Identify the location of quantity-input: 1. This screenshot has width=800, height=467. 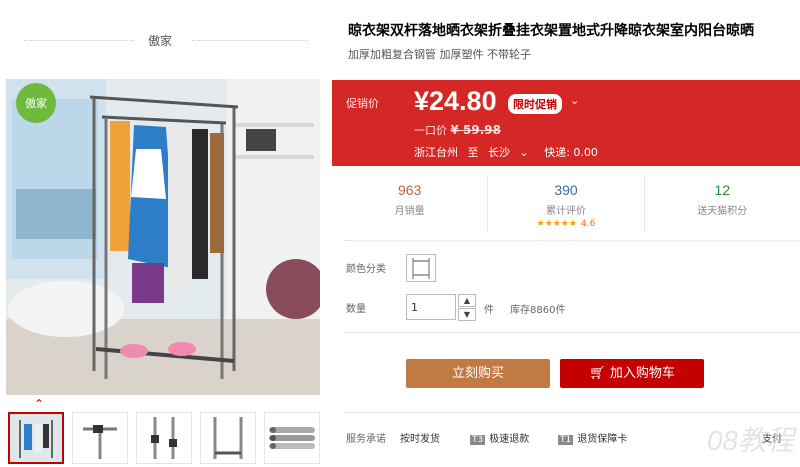
(431, 307).